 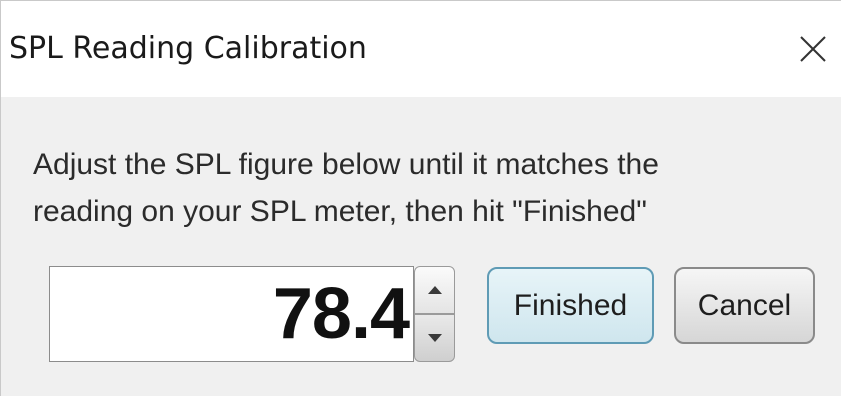 What do you see at coordinates (744, 305) in the screenshot?
I see `cancel-button: Cancel` at bounding box center [744, 305].